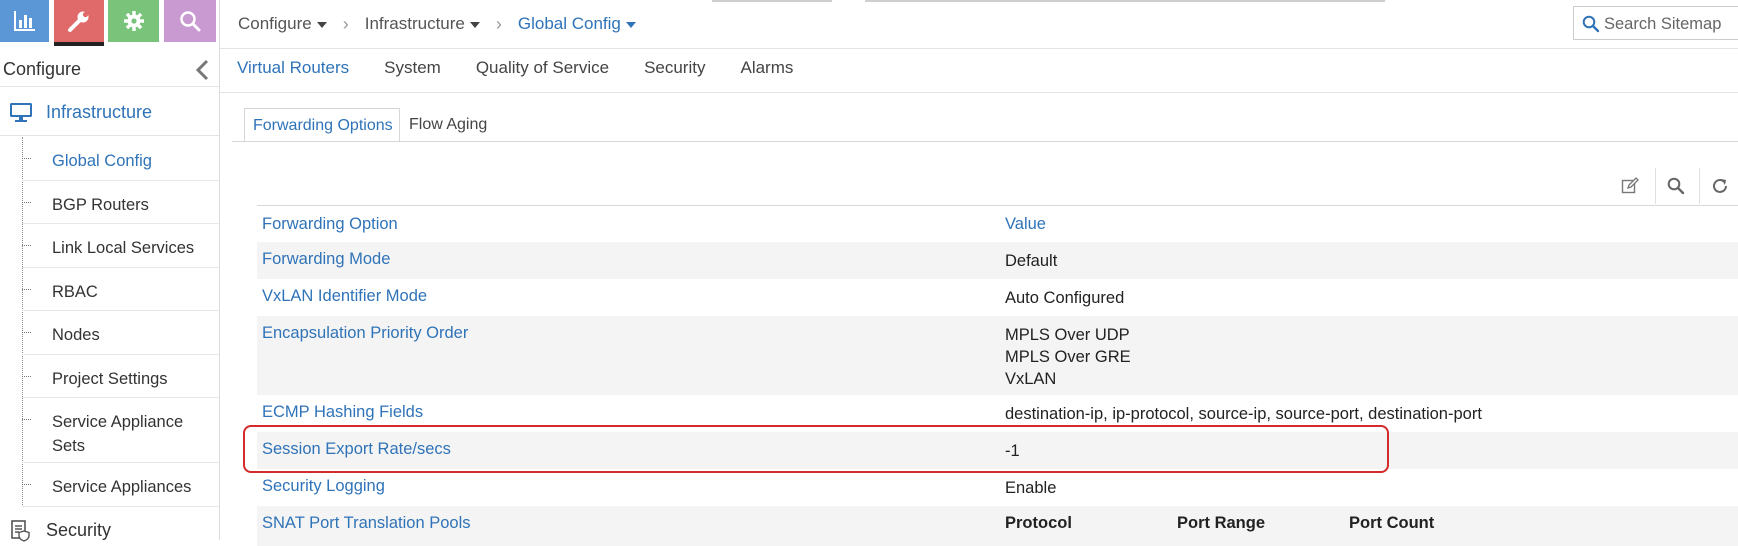 This screenshot has height=546, width=1738. What do you see at coordinates (1031, 488) in the screenshot?
I see `row-value: Enable` at bounding box center [1031, 488].